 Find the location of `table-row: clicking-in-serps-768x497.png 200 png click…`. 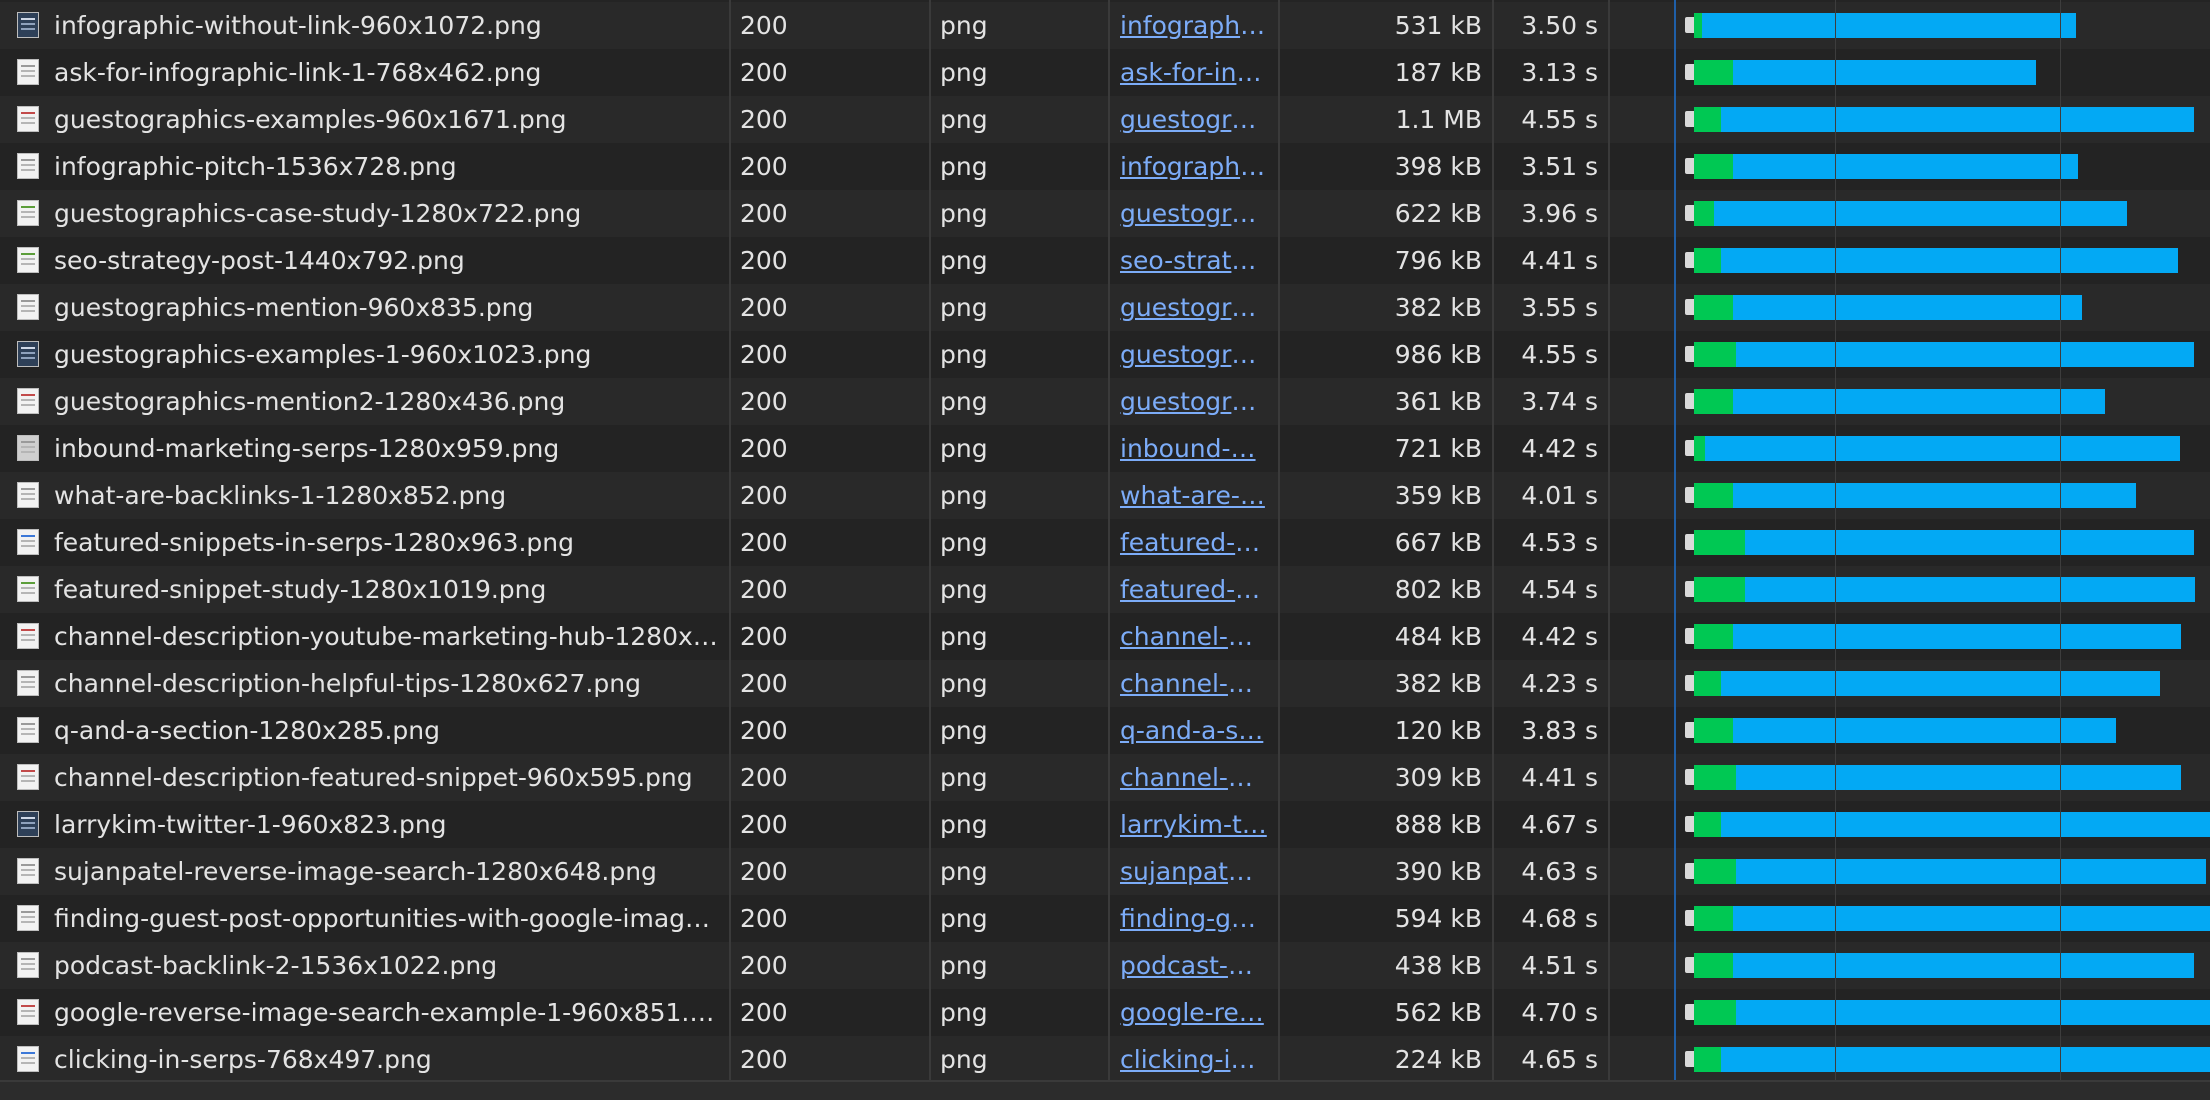

table-row: clicking-in-serps-768x497.png 200 png click… is located at coordinates (1105, 1059).